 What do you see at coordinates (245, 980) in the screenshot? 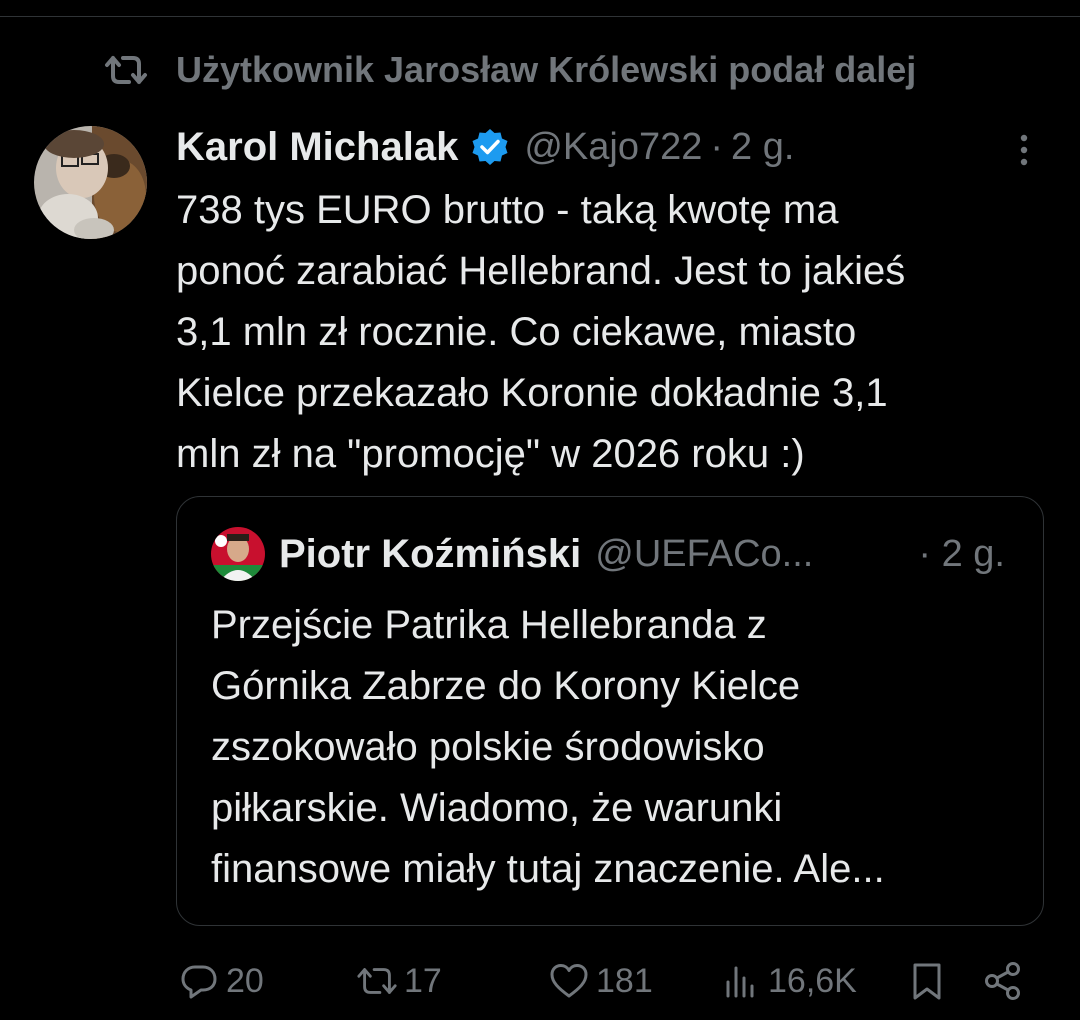
I see `reply-count: 20` at bounding box center [245, 980].